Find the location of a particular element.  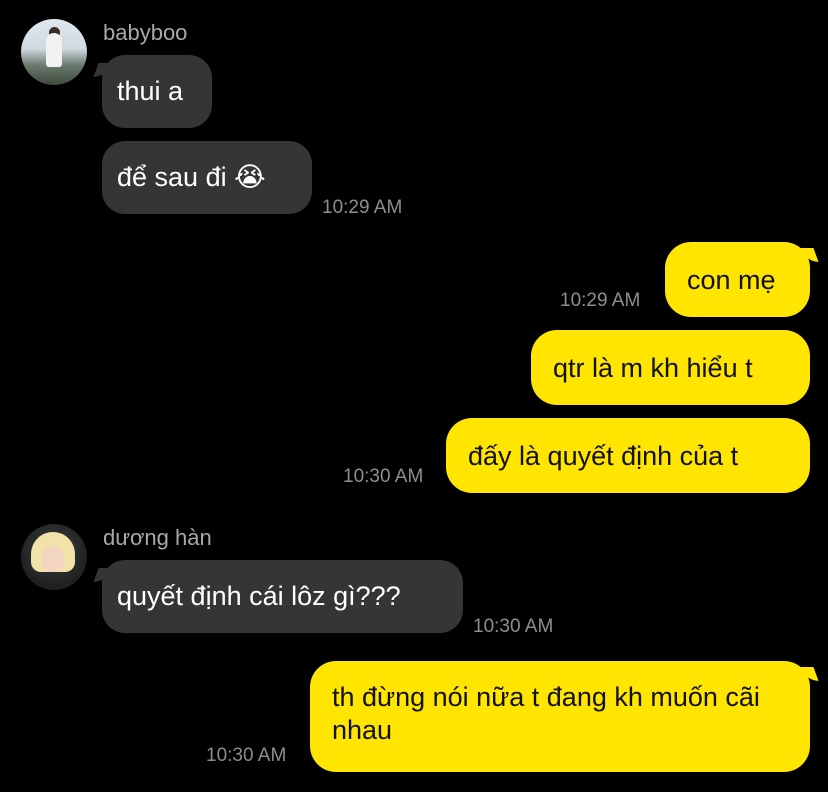

crying-emoji-icon: 😭 is located at coordinates (250, 177).